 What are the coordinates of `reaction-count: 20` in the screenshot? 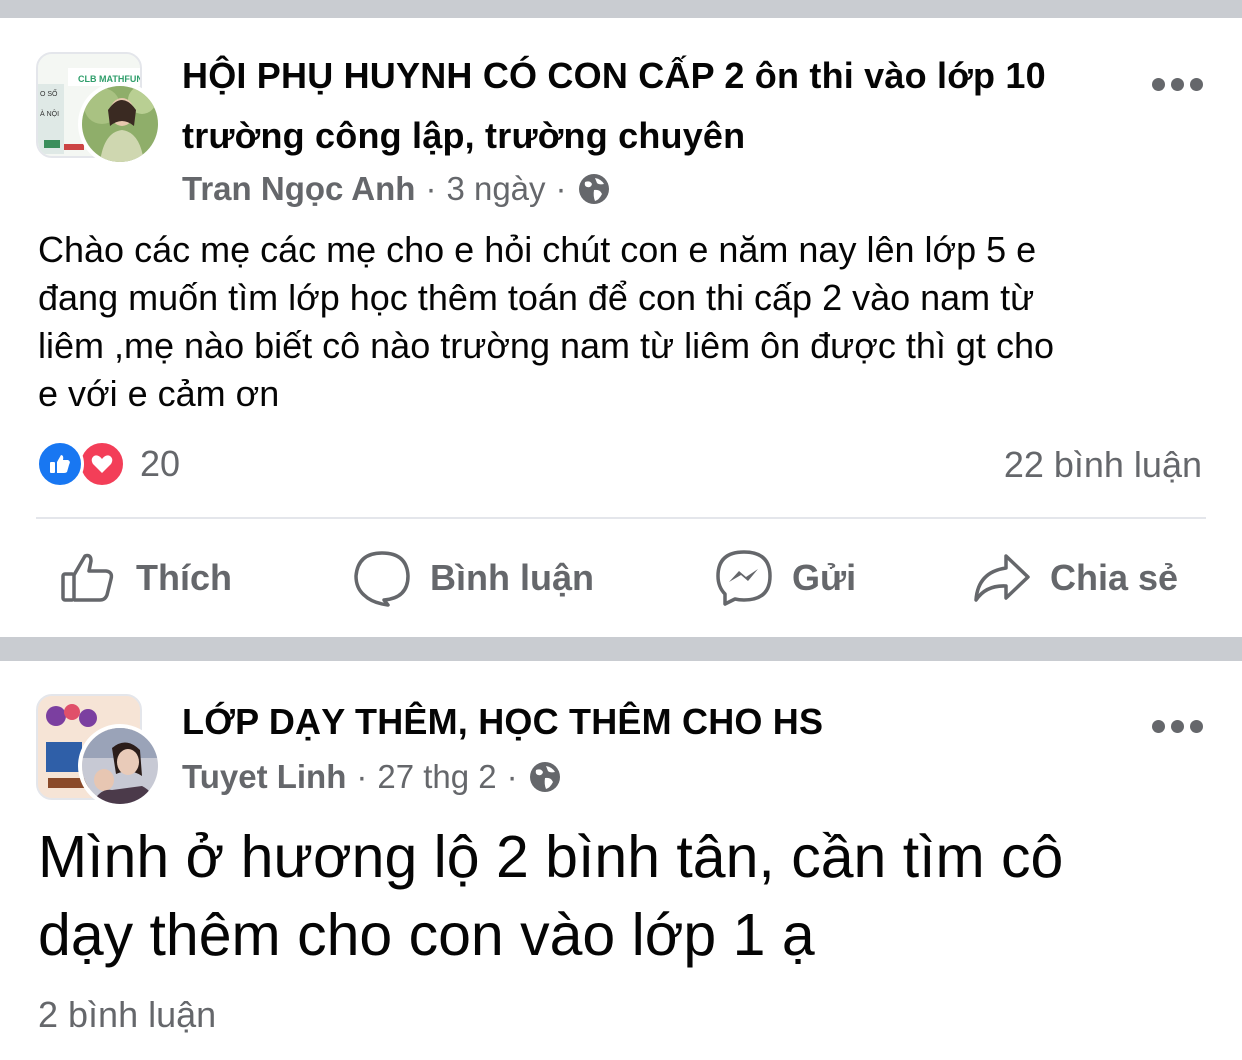 It's located at (160, 463).